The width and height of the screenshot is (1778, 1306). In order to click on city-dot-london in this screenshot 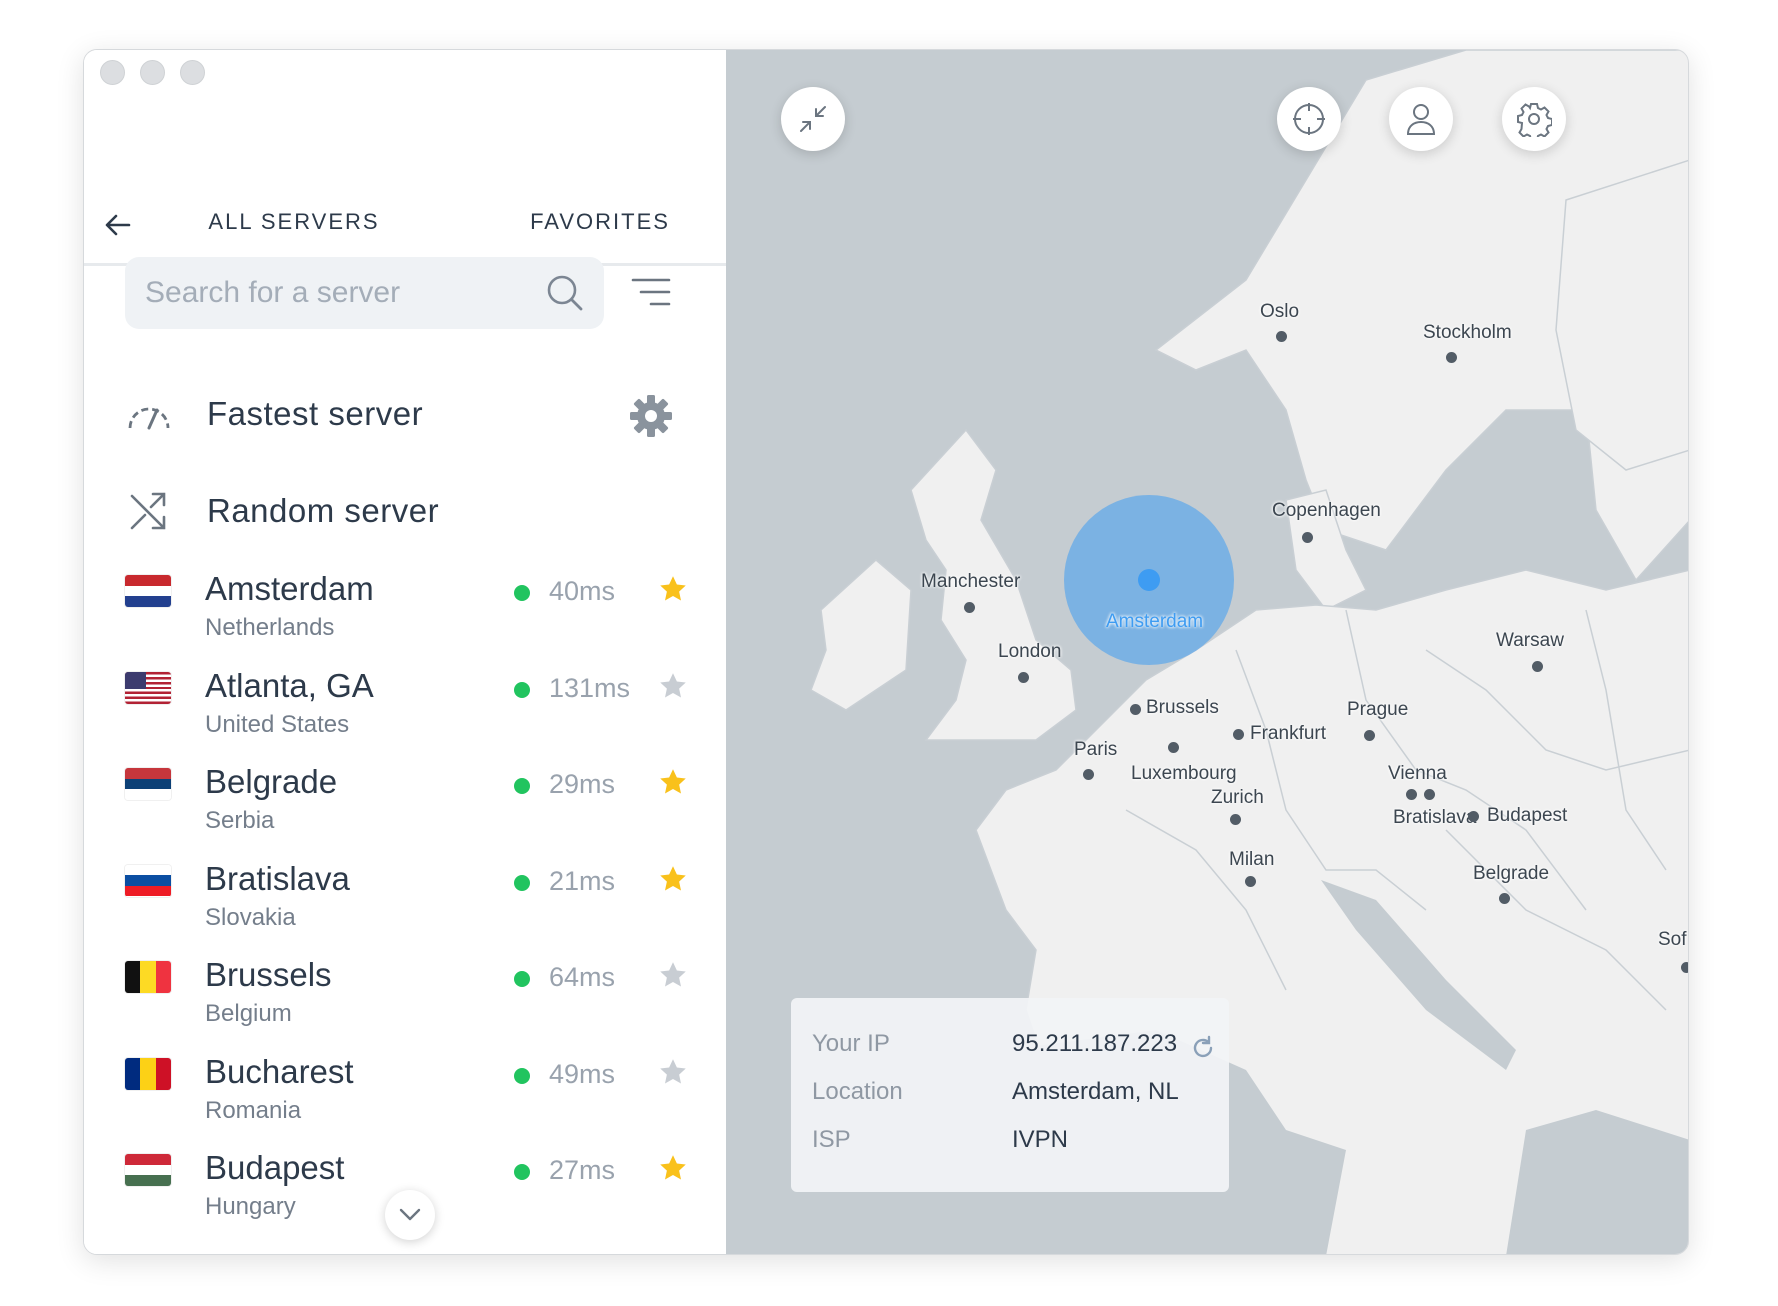, I will do `click(1023, 677)`.